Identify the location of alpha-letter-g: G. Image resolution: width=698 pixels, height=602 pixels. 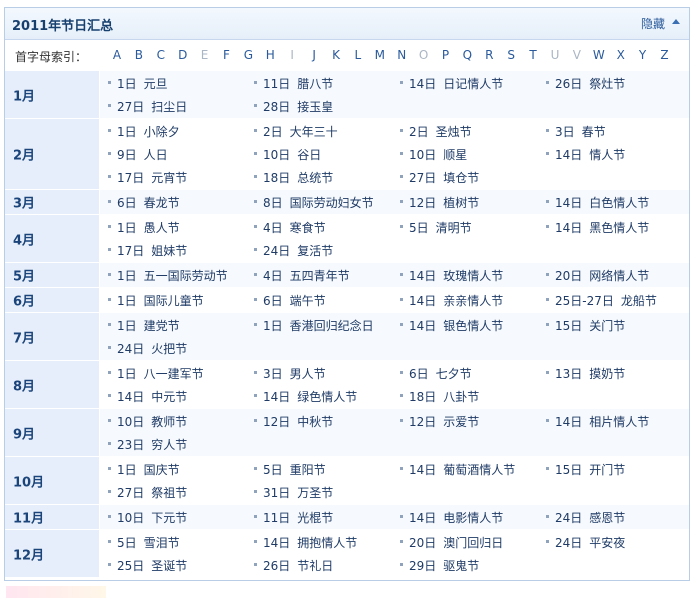
(248, 55).